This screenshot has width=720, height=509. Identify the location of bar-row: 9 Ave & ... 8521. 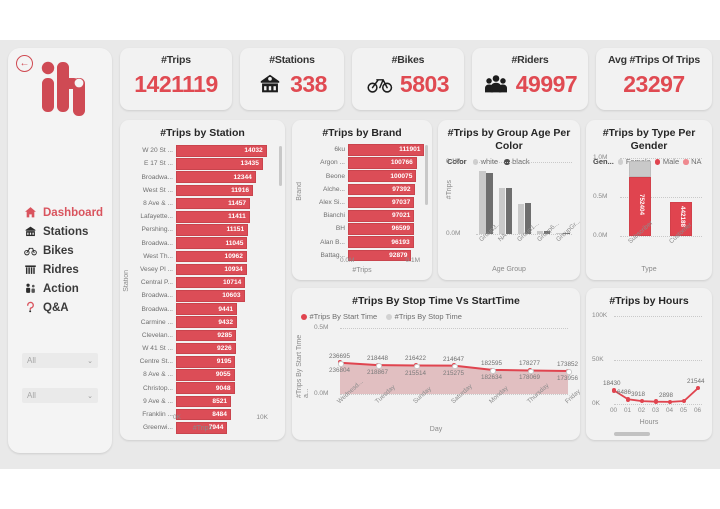
(202, 401).